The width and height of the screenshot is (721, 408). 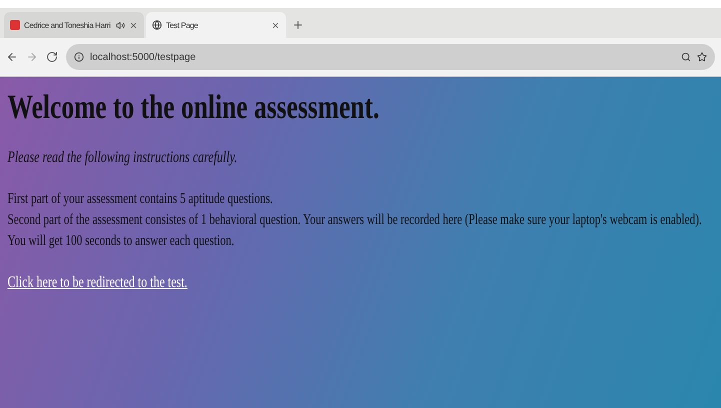 I want to click on test-link: Click here to be redirected to the test., so click(x=98, y=283).